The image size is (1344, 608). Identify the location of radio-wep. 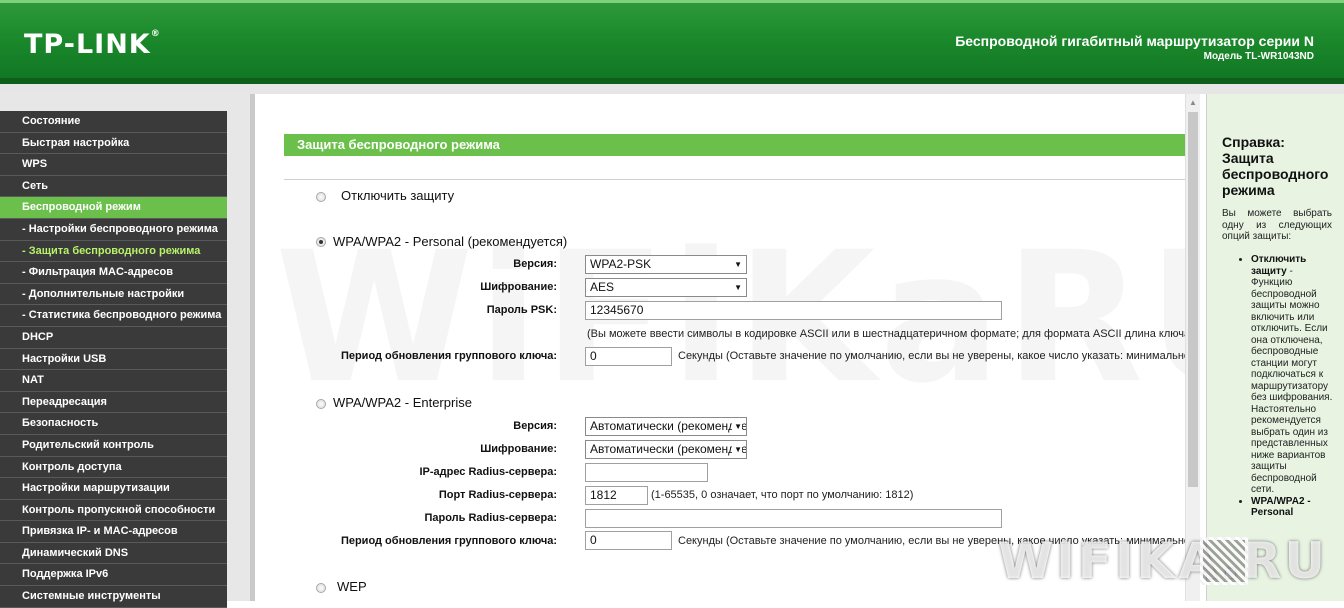
(321, 588).